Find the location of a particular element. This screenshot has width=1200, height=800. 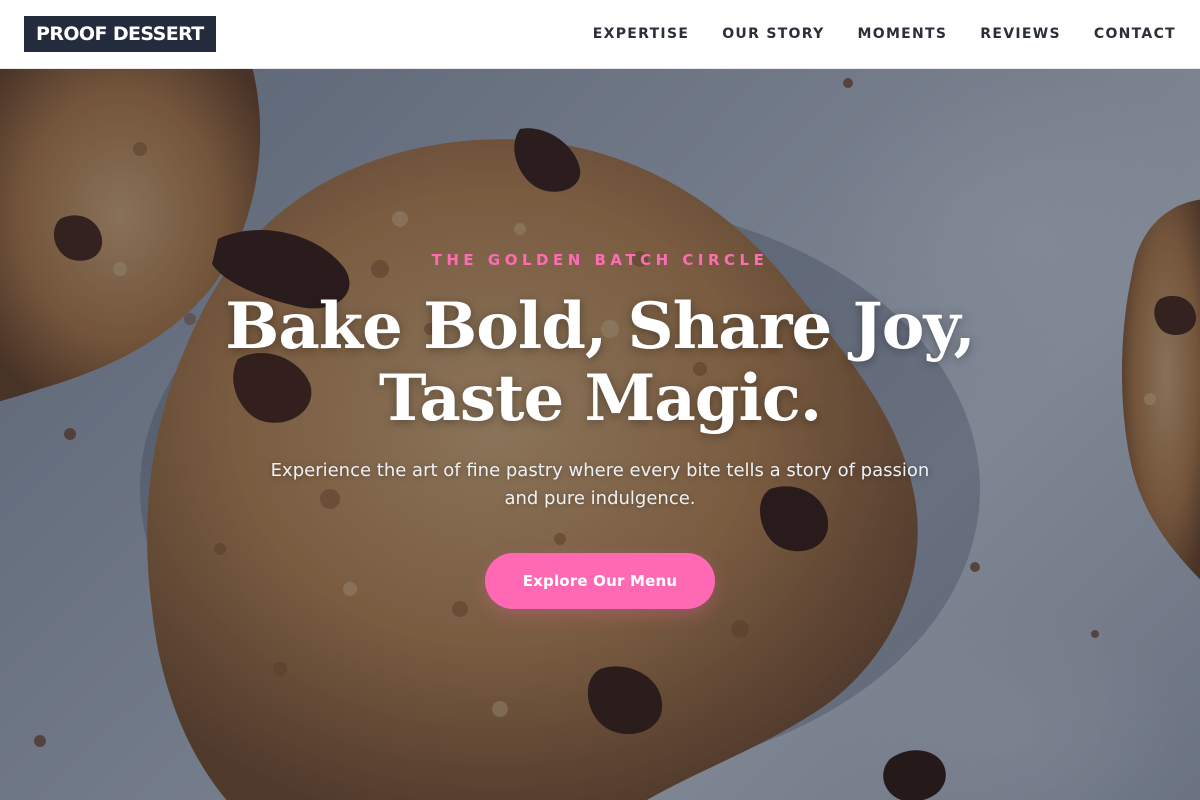

explore-menu-button: Explore Our Menu is located at coordinates (600, 581).